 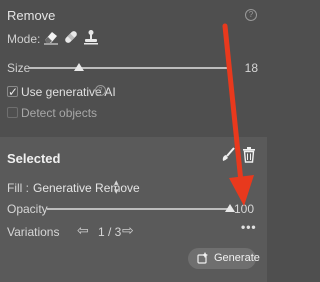 What do you see at coordinates (71, 37) in the screenshot?
I see `bandage-icon` at bounding box center [71, 37].